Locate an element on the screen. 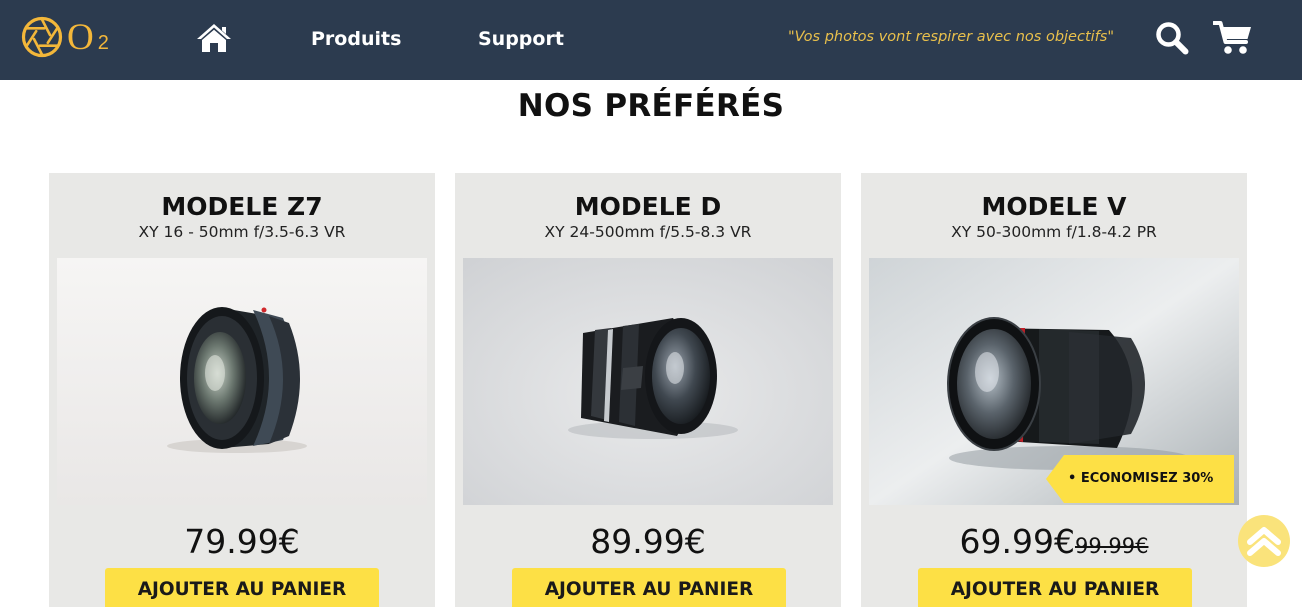 This screenshot has height=607, width=1302. discount-badge-text: • ECONOMISEZ 30% is located at coordinates (1141, 478).